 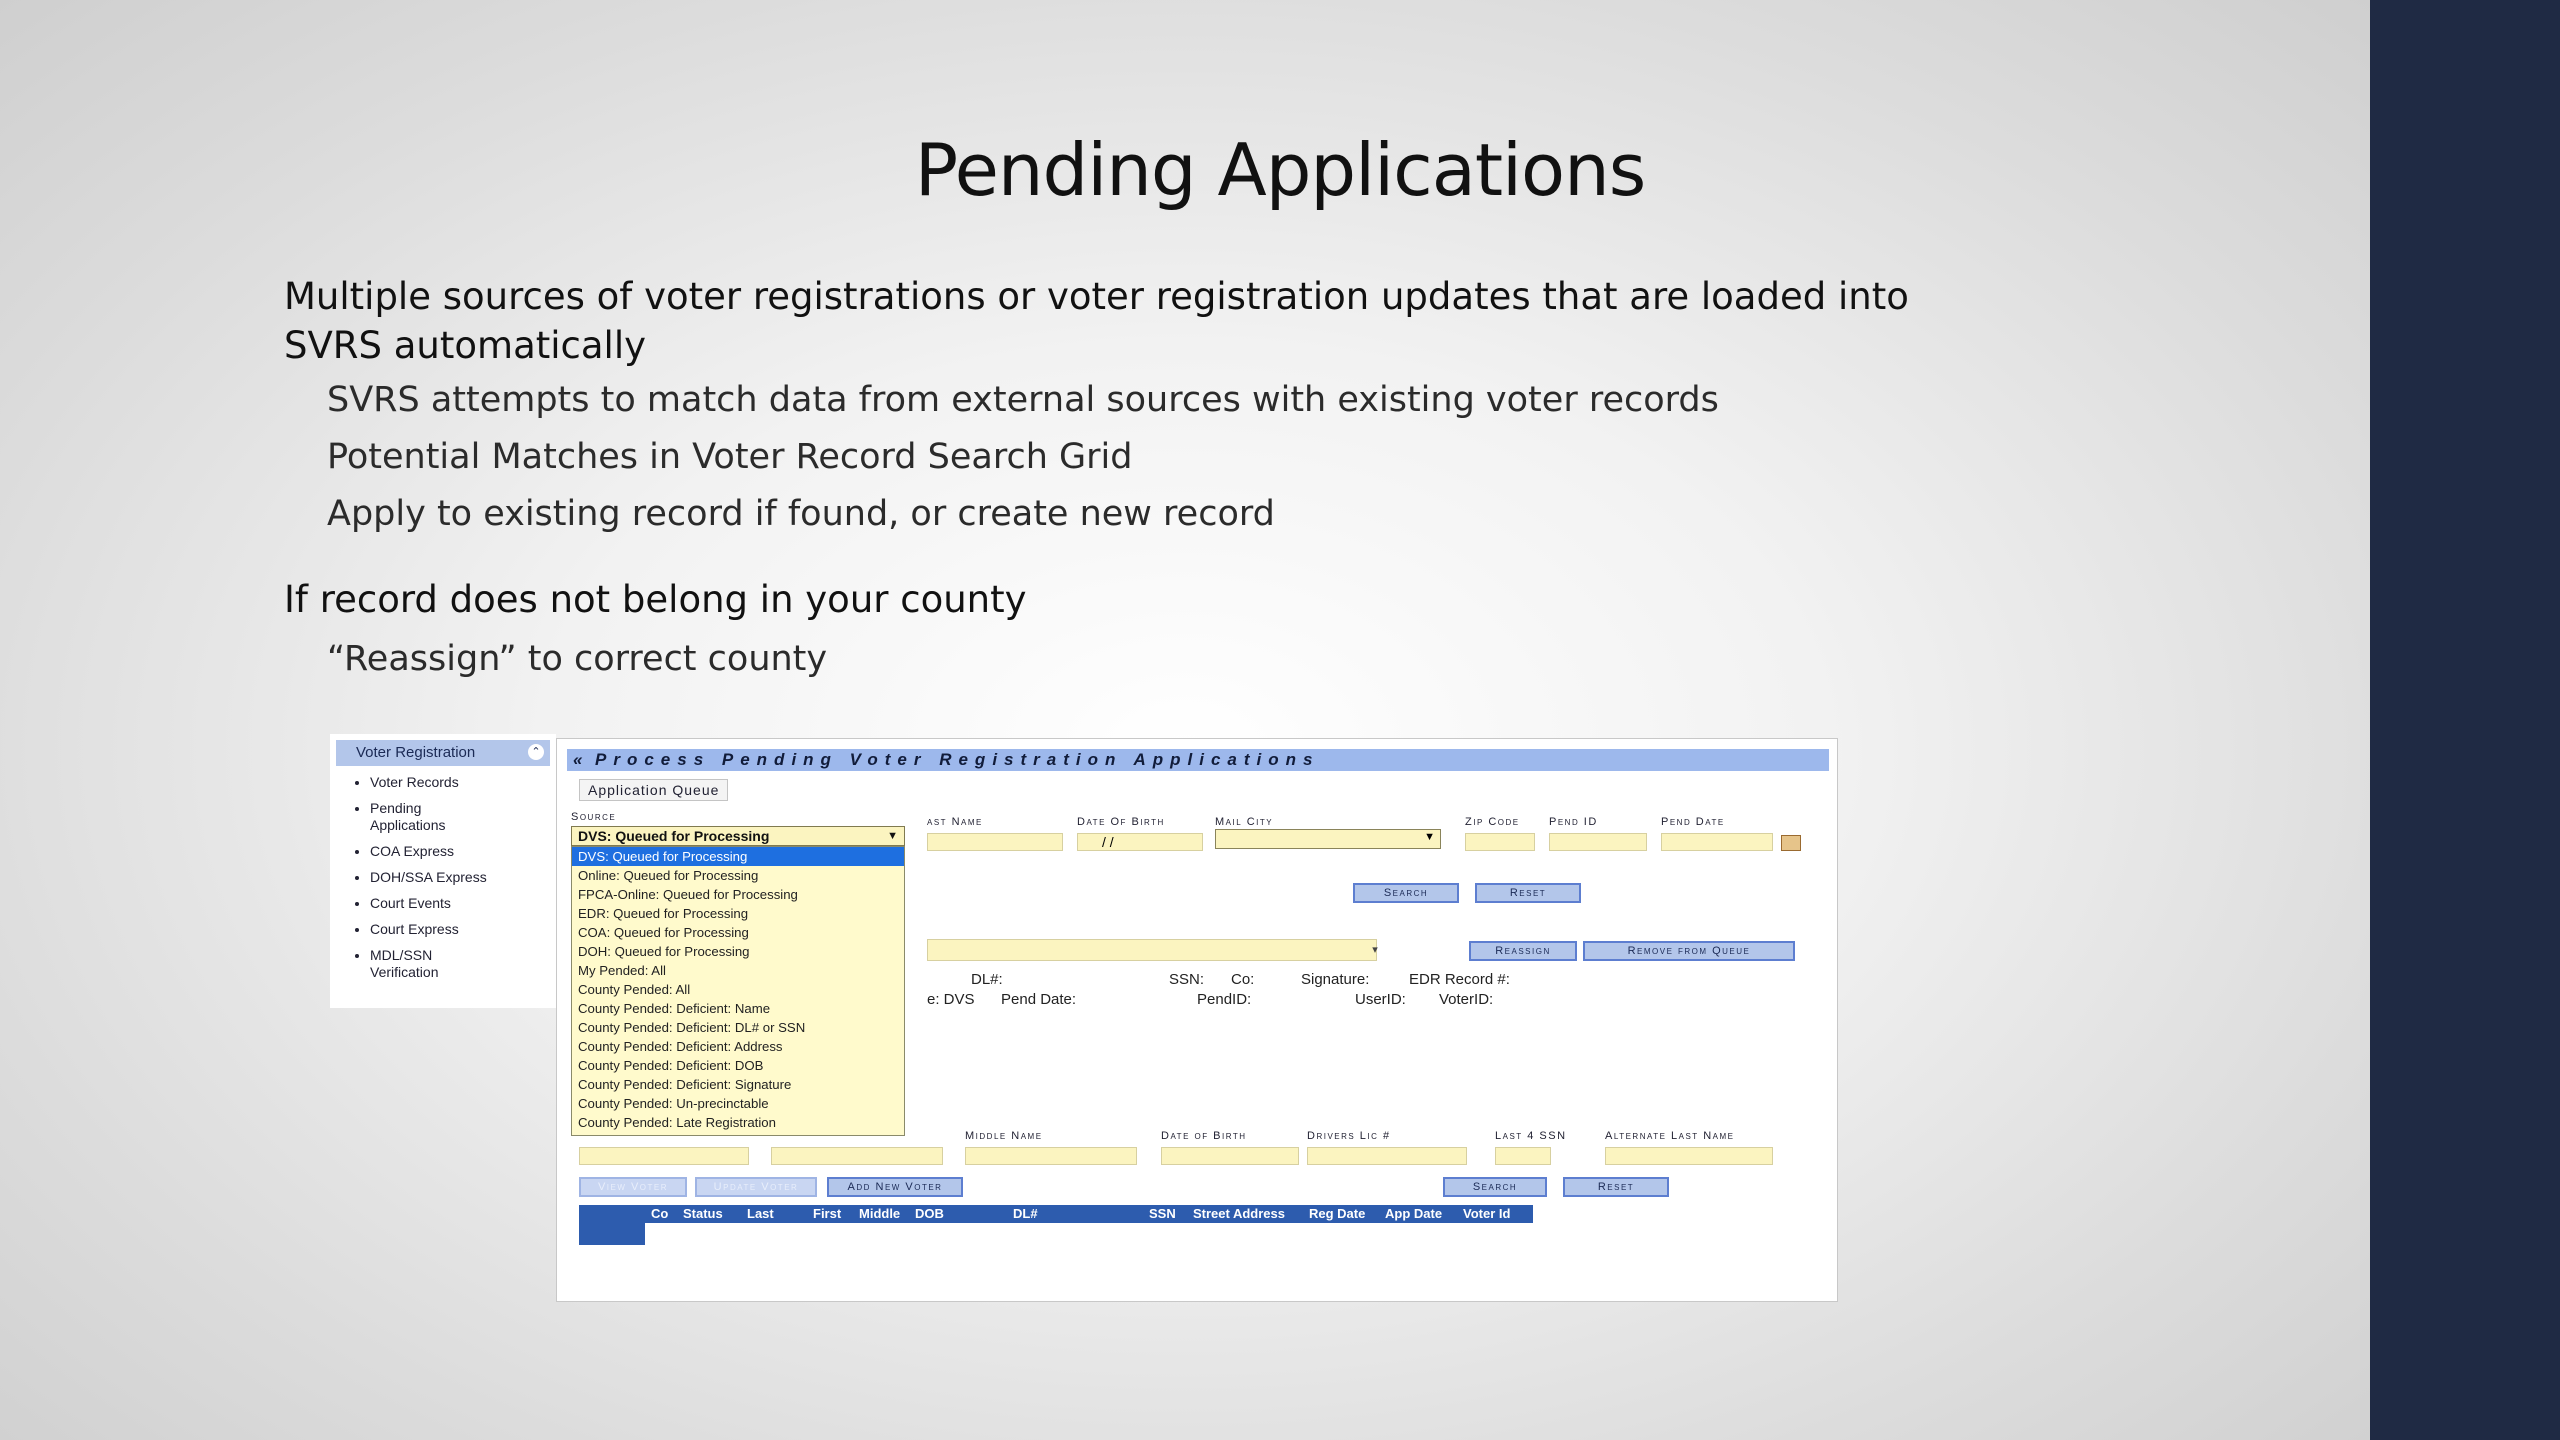 I want to click on add-new-voter-button: Add New Voter, so click(x=895, y=1187).